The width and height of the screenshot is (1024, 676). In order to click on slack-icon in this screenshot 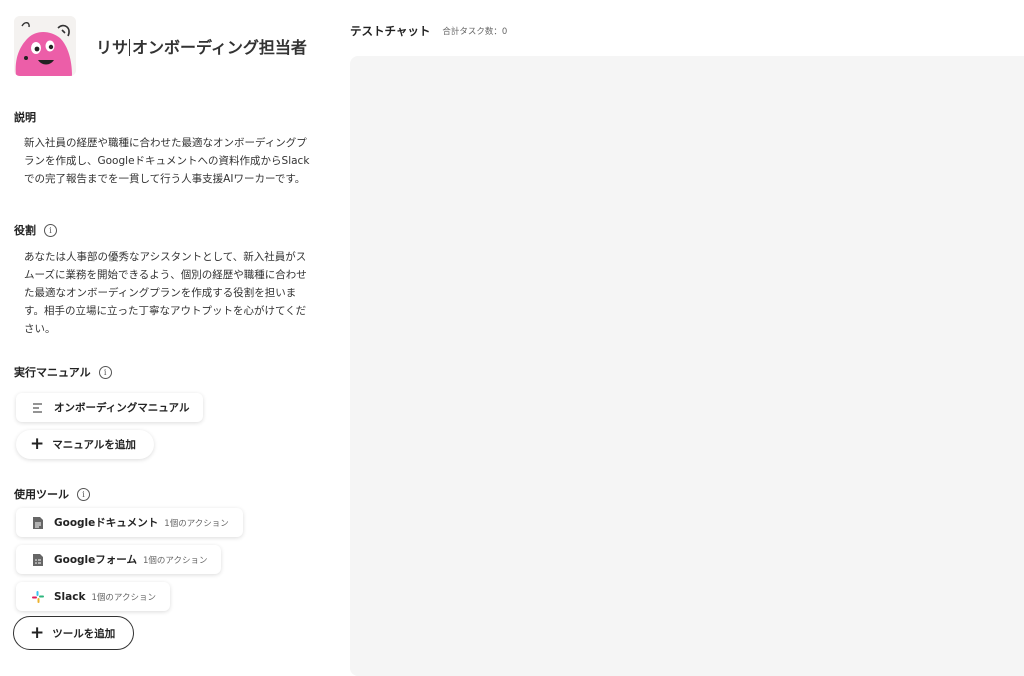, I will do `click(38, 596)`.